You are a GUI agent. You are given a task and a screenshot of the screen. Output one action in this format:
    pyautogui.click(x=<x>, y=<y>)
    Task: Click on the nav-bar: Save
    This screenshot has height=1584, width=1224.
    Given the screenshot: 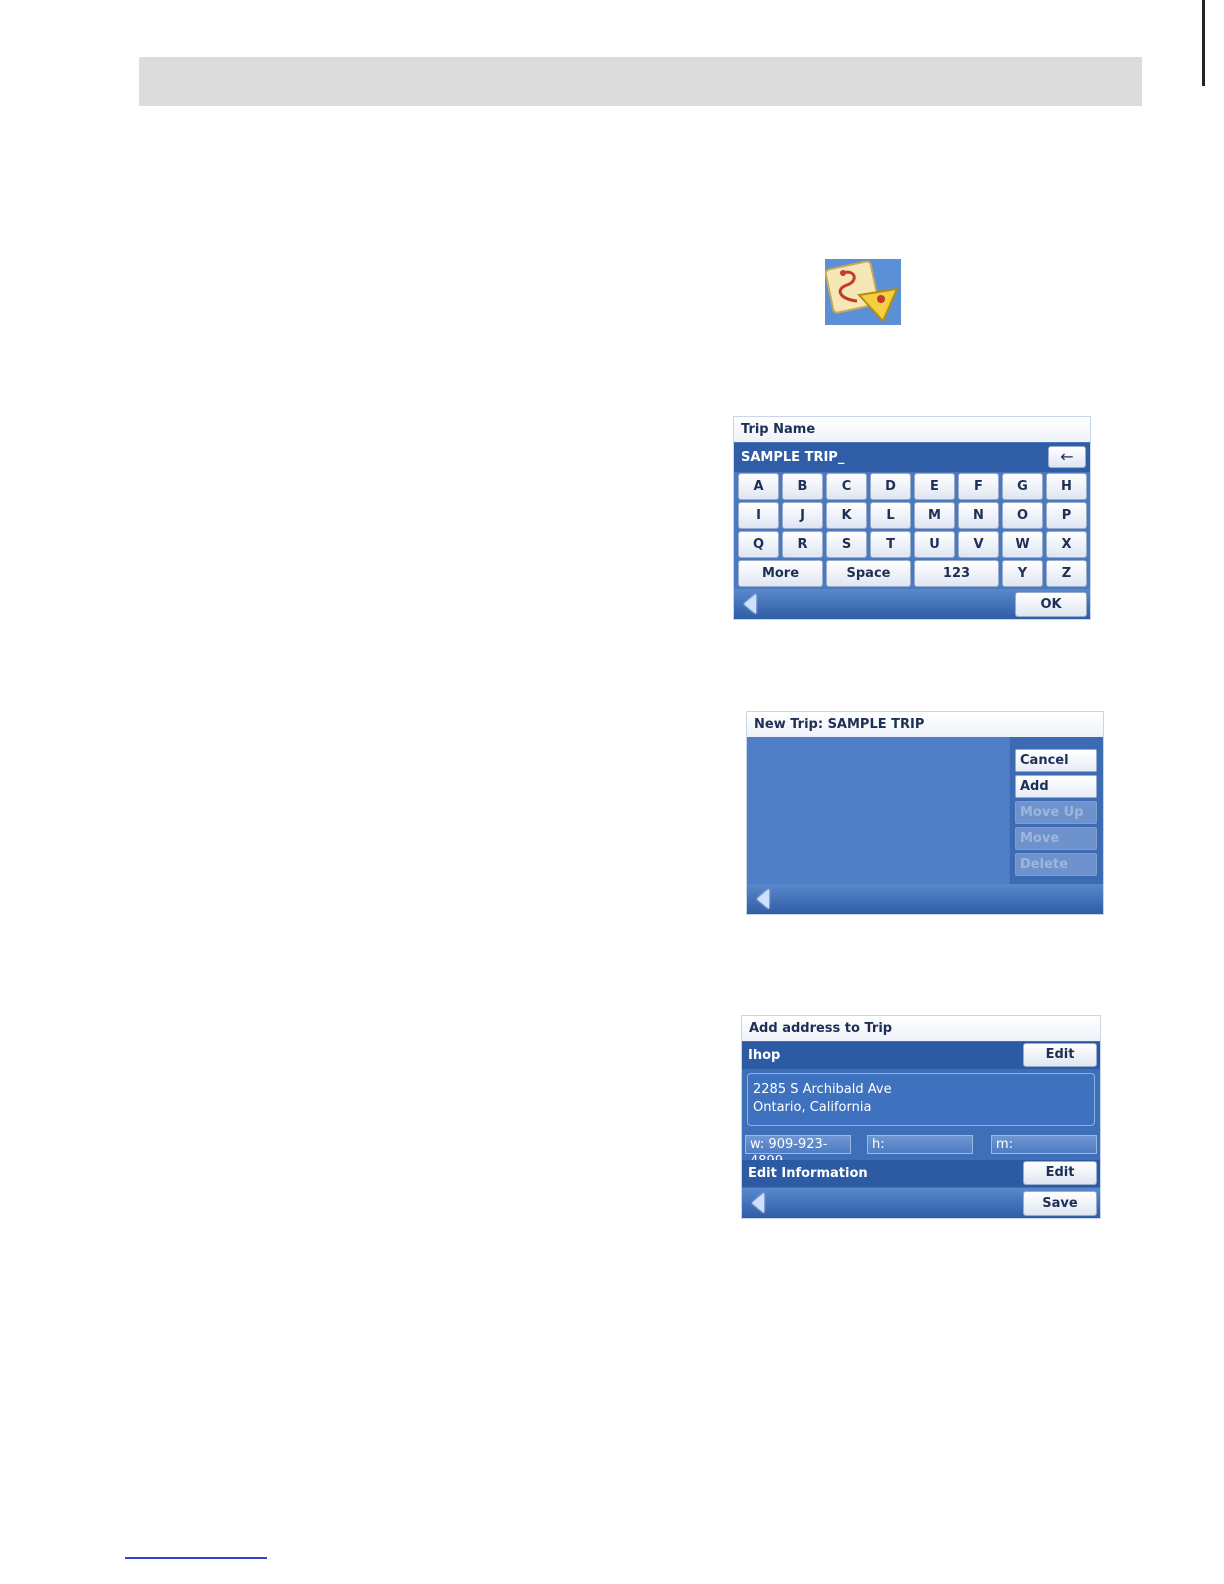 What is the action you would take?
    pyautogui.click(x=921, y=1203)
    